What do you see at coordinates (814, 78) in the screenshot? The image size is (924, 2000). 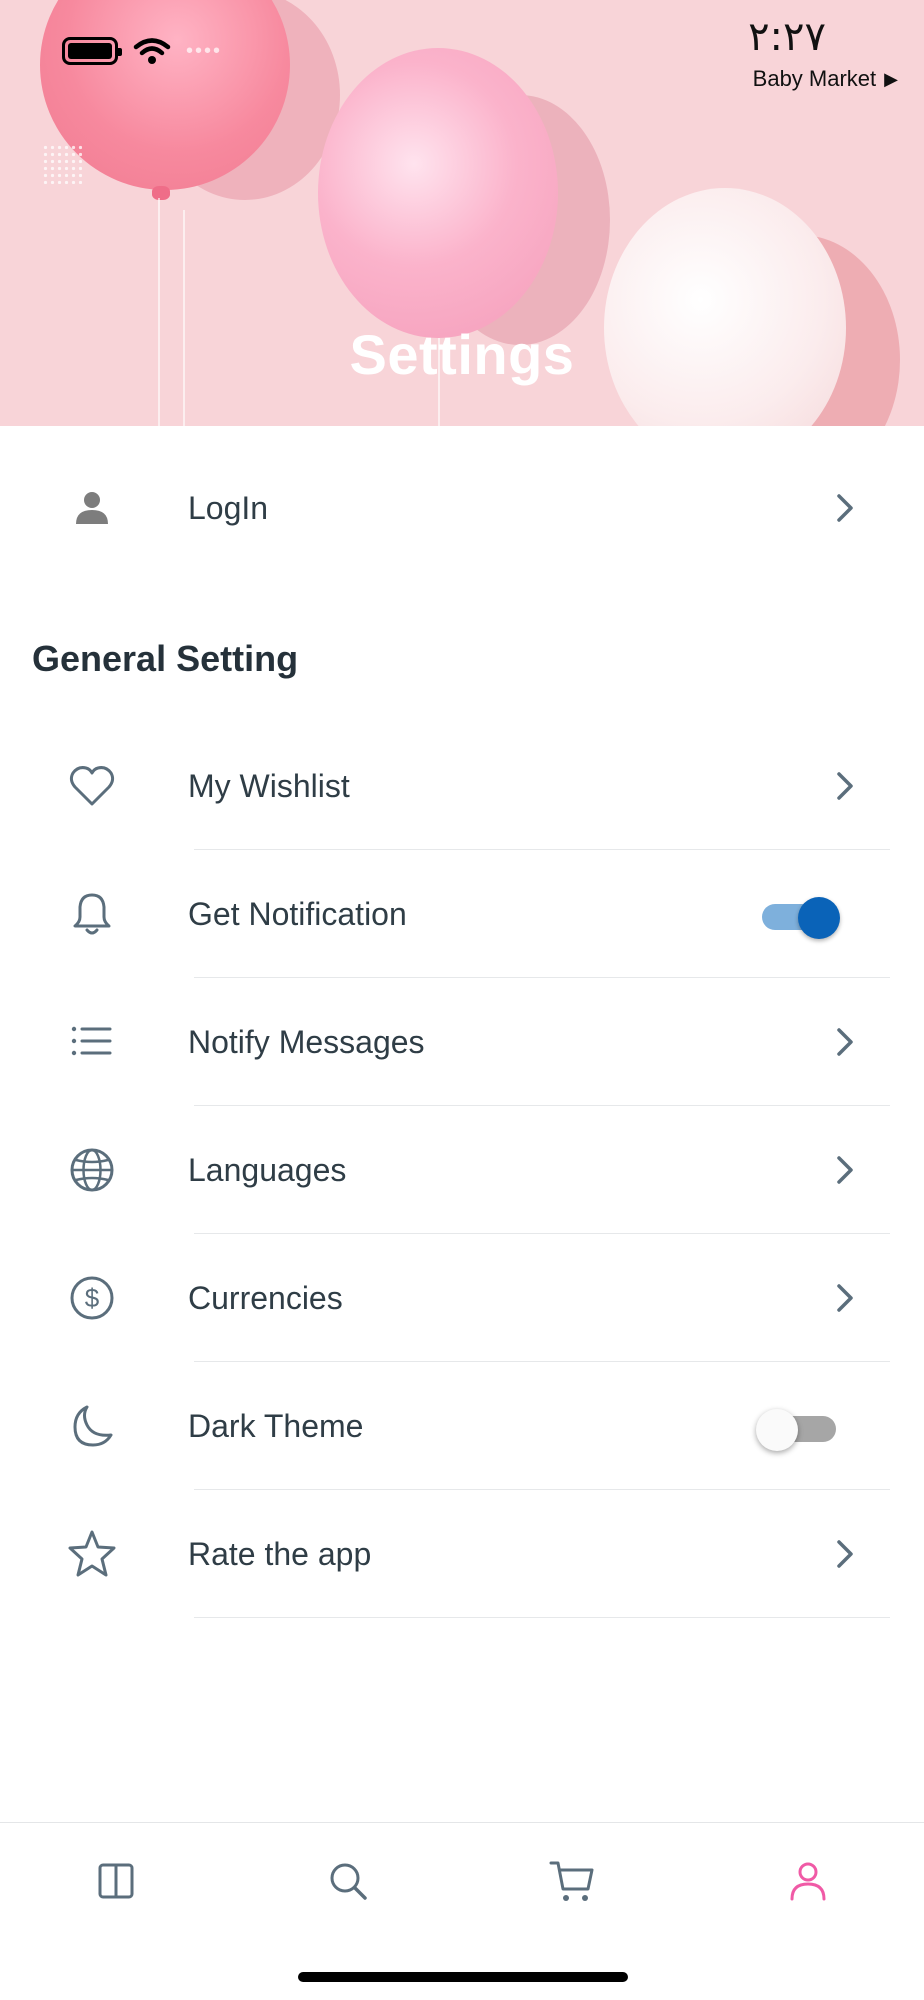 I see `back-app-label: Baby Market` at bounding box center [814, 78].